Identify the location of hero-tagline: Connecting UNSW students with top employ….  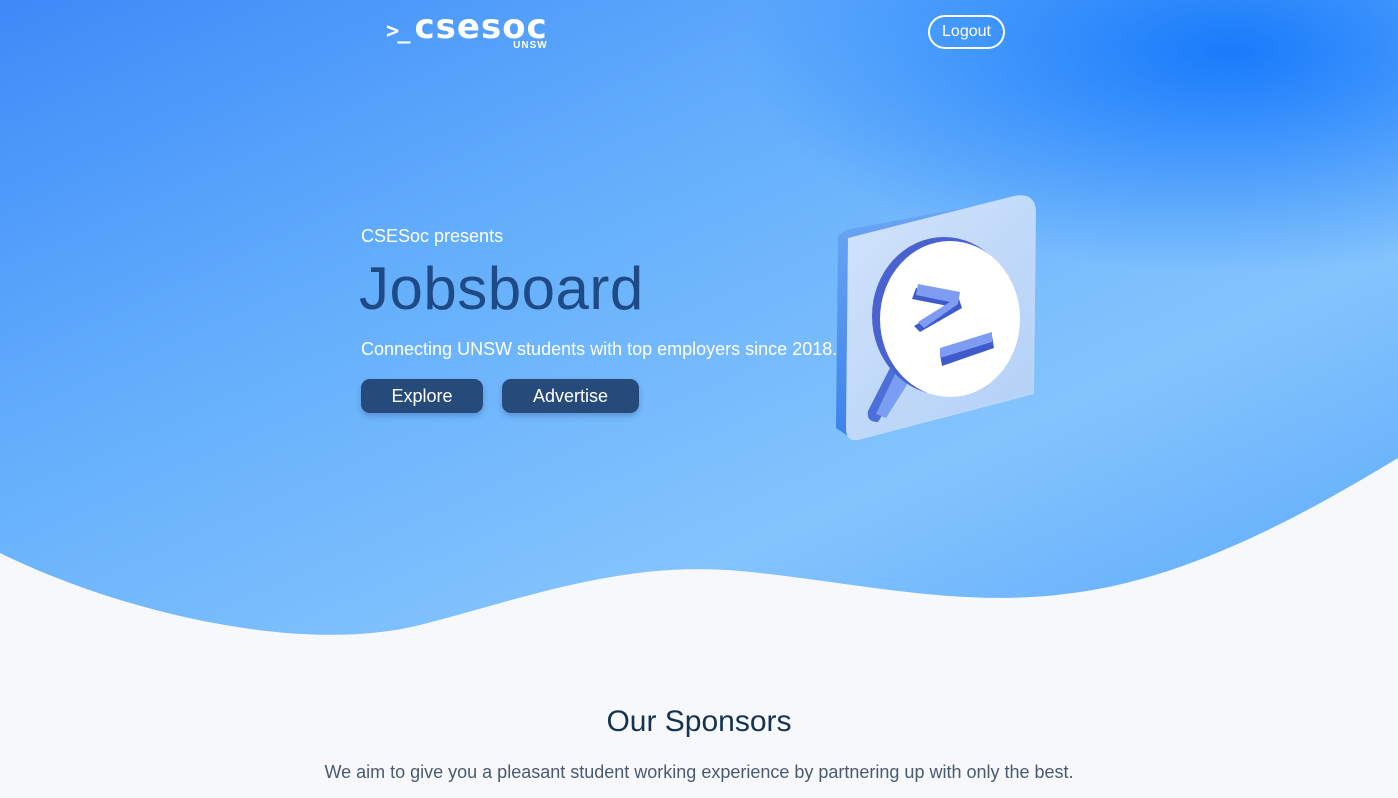
(599, 349).